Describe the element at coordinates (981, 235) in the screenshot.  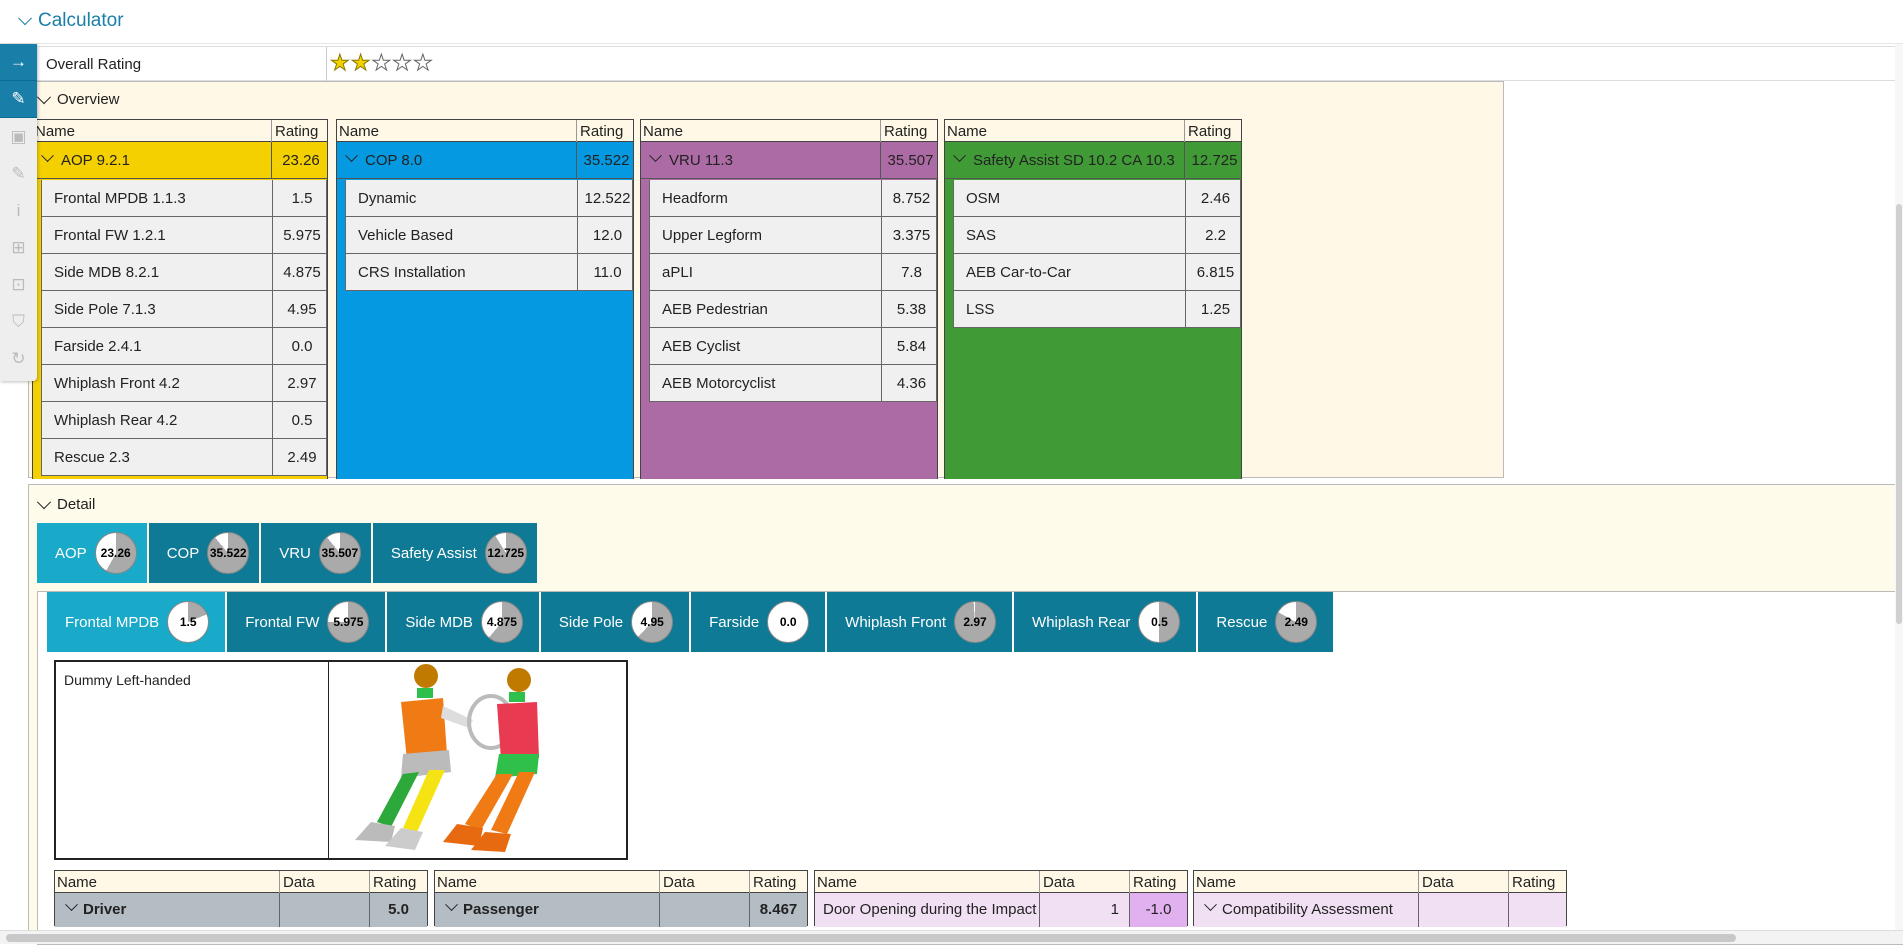
I see `item-name: SAS` at that location.